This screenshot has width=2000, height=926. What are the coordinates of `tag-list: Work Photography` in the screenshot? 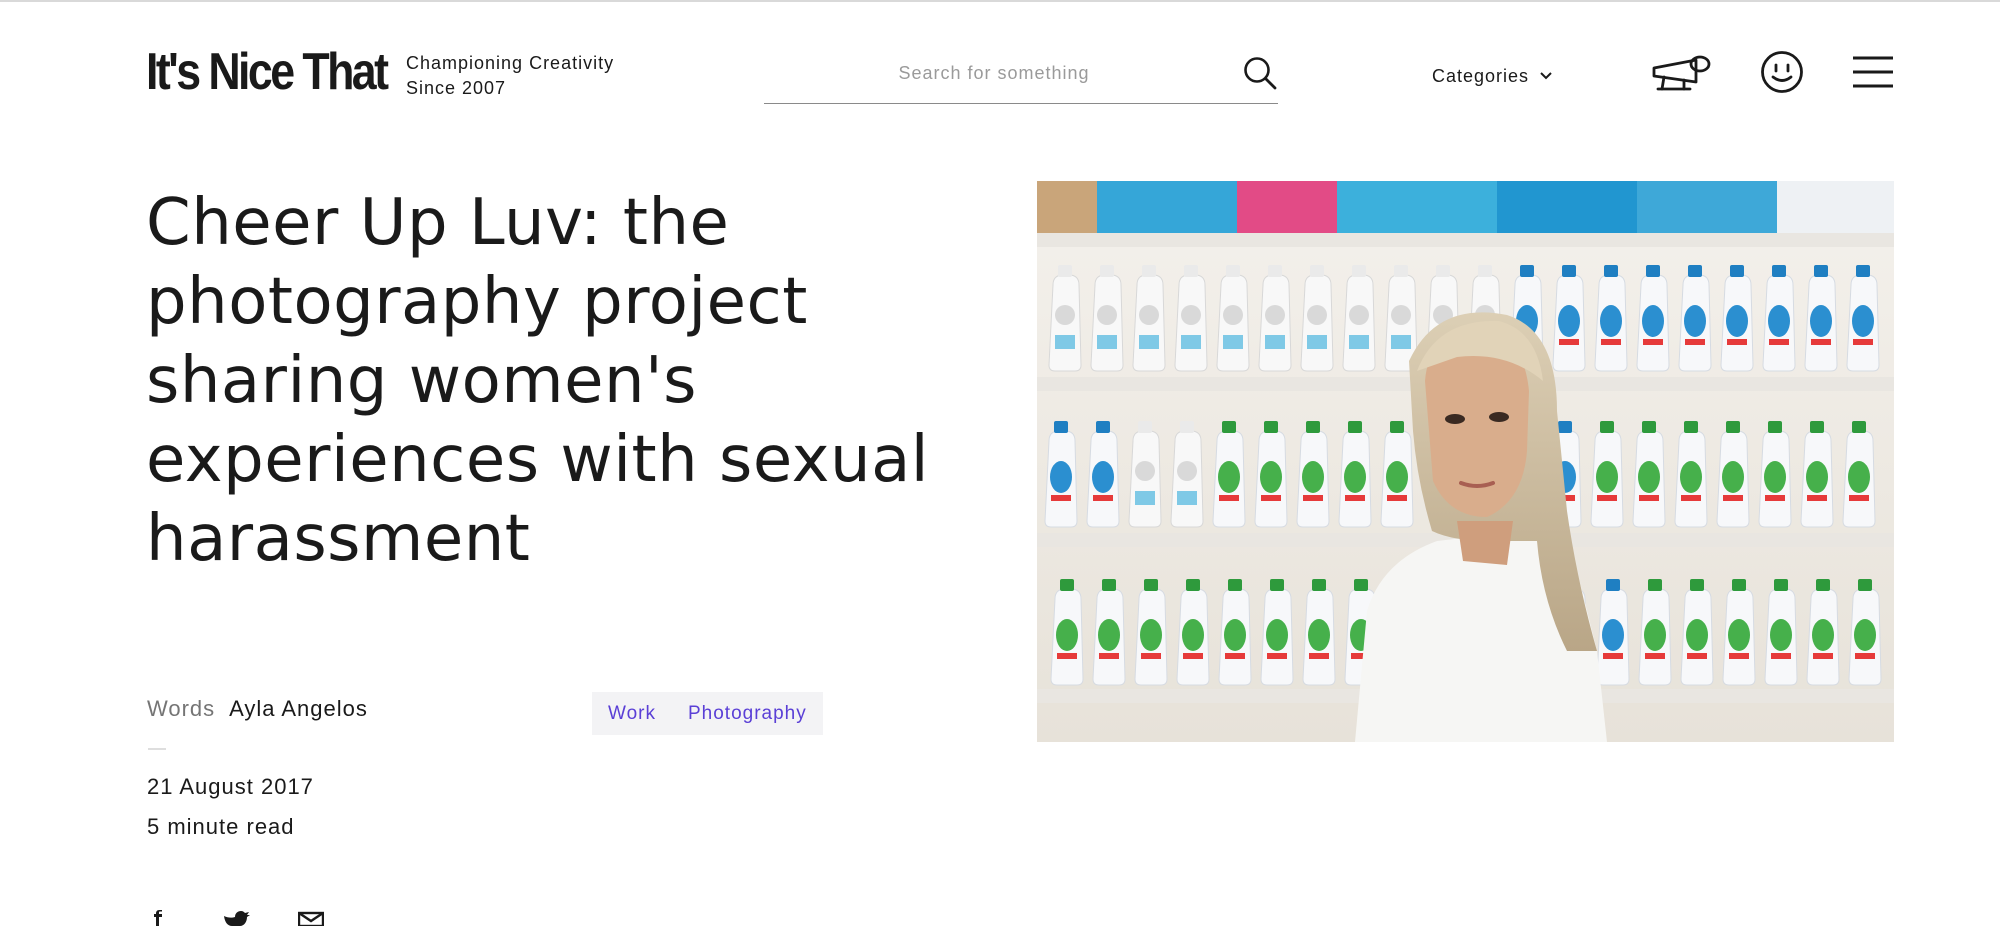 It's located at (707, 713).